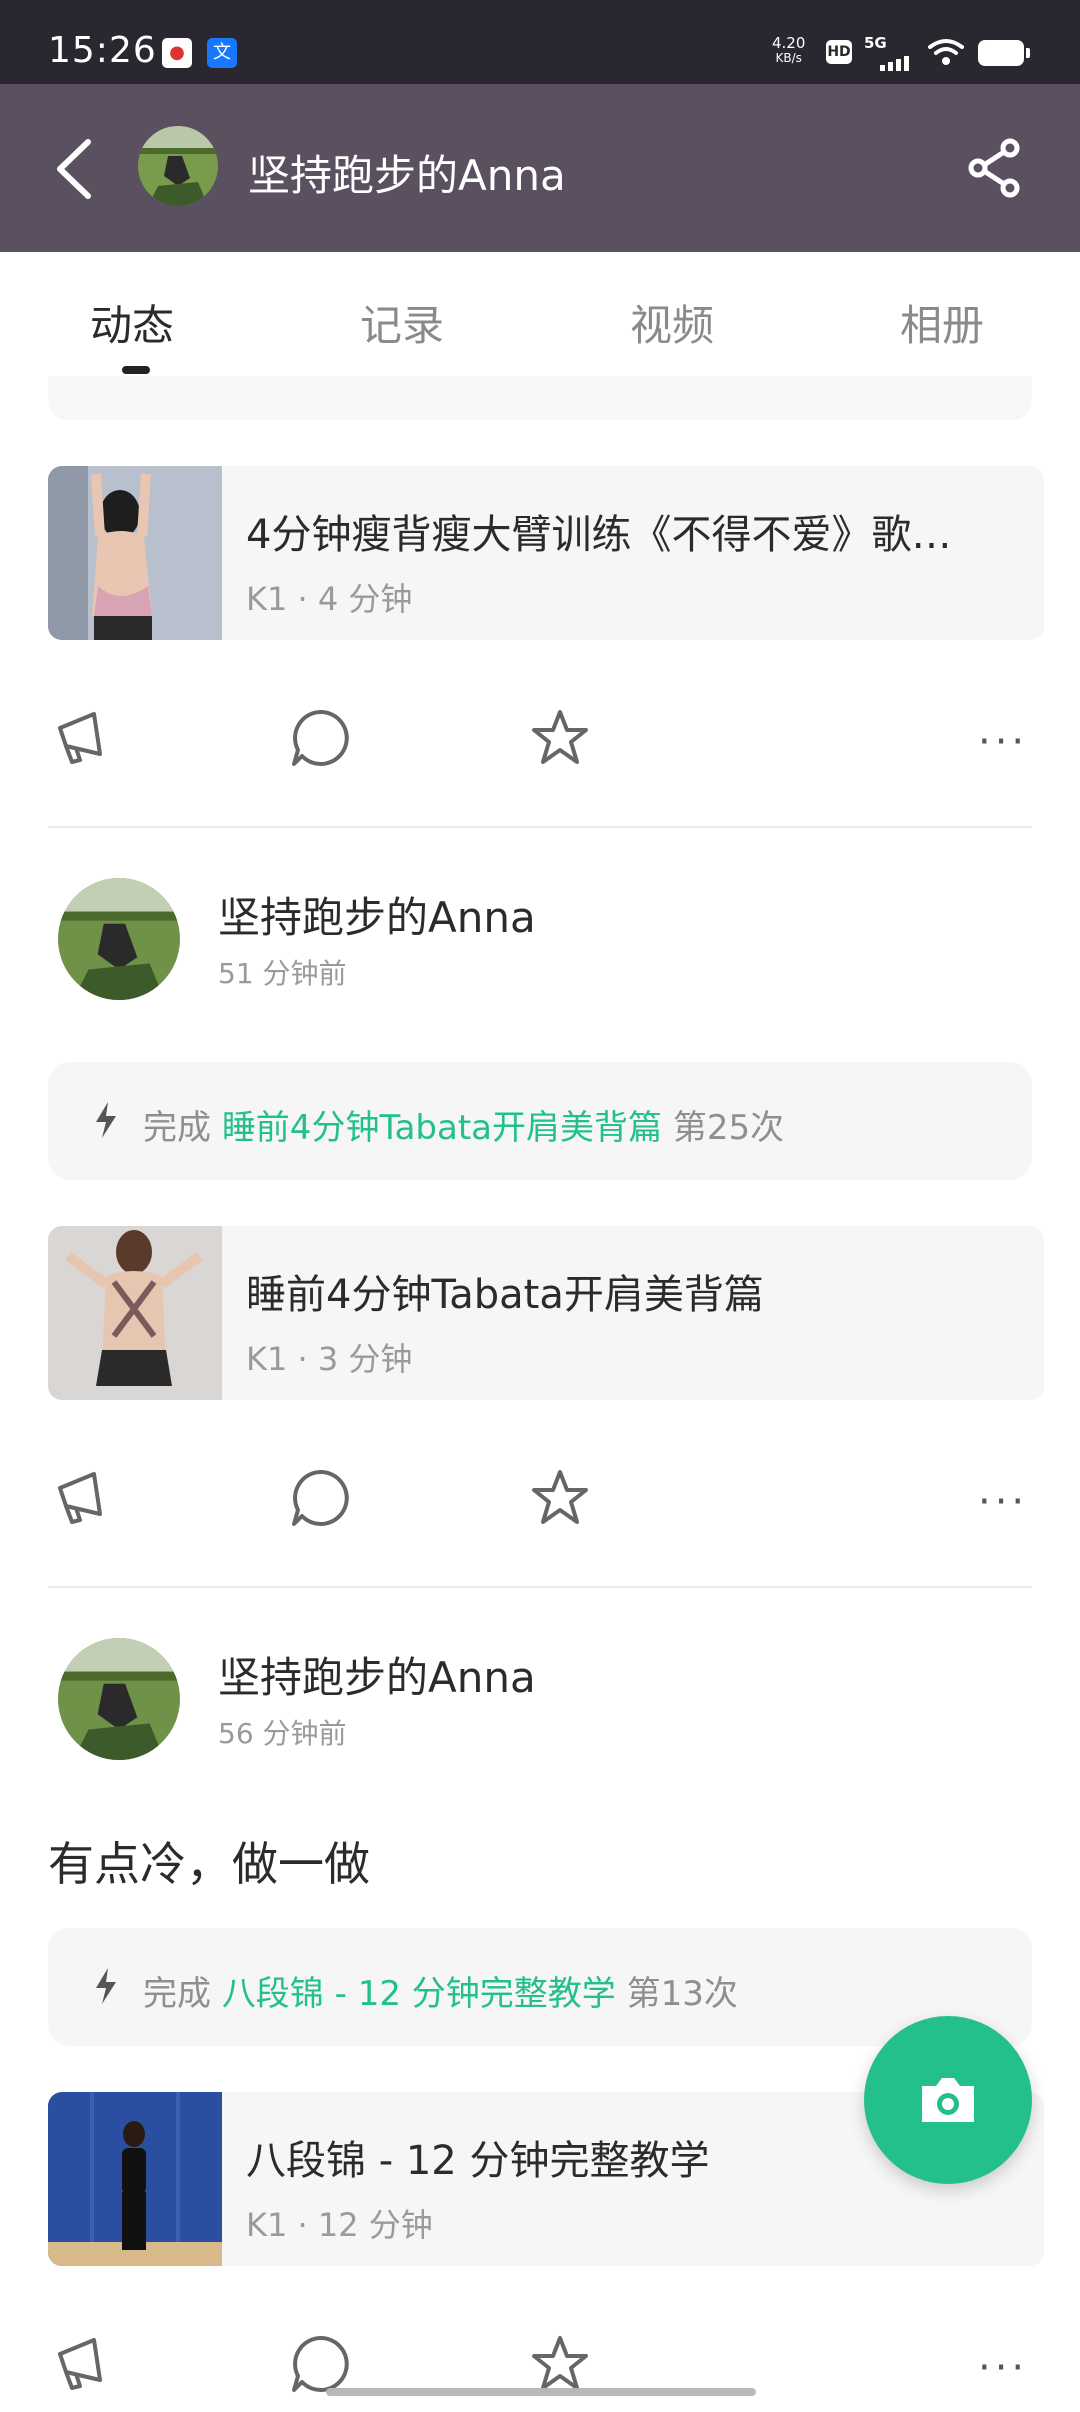 This screenshot has width=1080, height=2412. What do you see at coordinates (875, 43) in the screenshot?
I see `network-type: 5G` at bounding box center [875, 43].